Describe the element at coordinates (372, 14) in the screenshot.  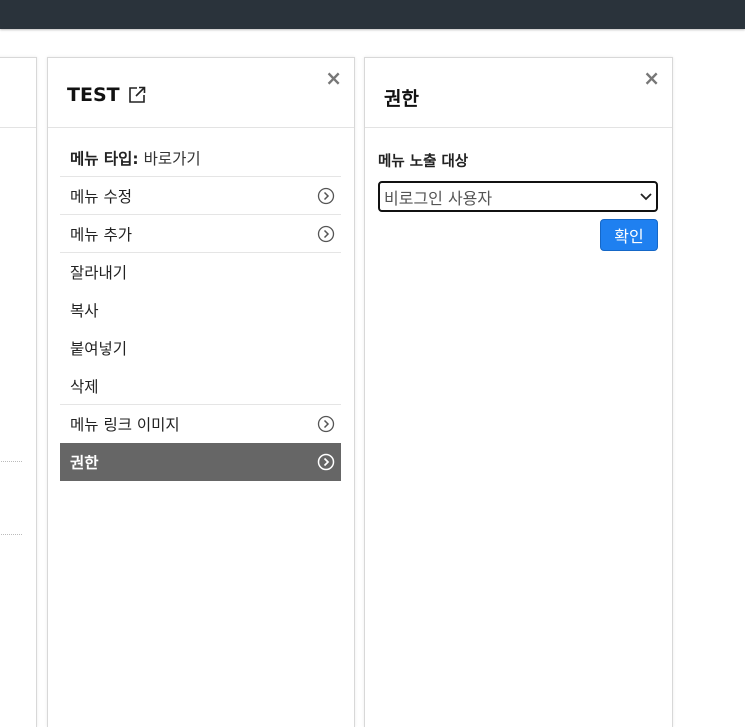
I see `top-bar` at that location.